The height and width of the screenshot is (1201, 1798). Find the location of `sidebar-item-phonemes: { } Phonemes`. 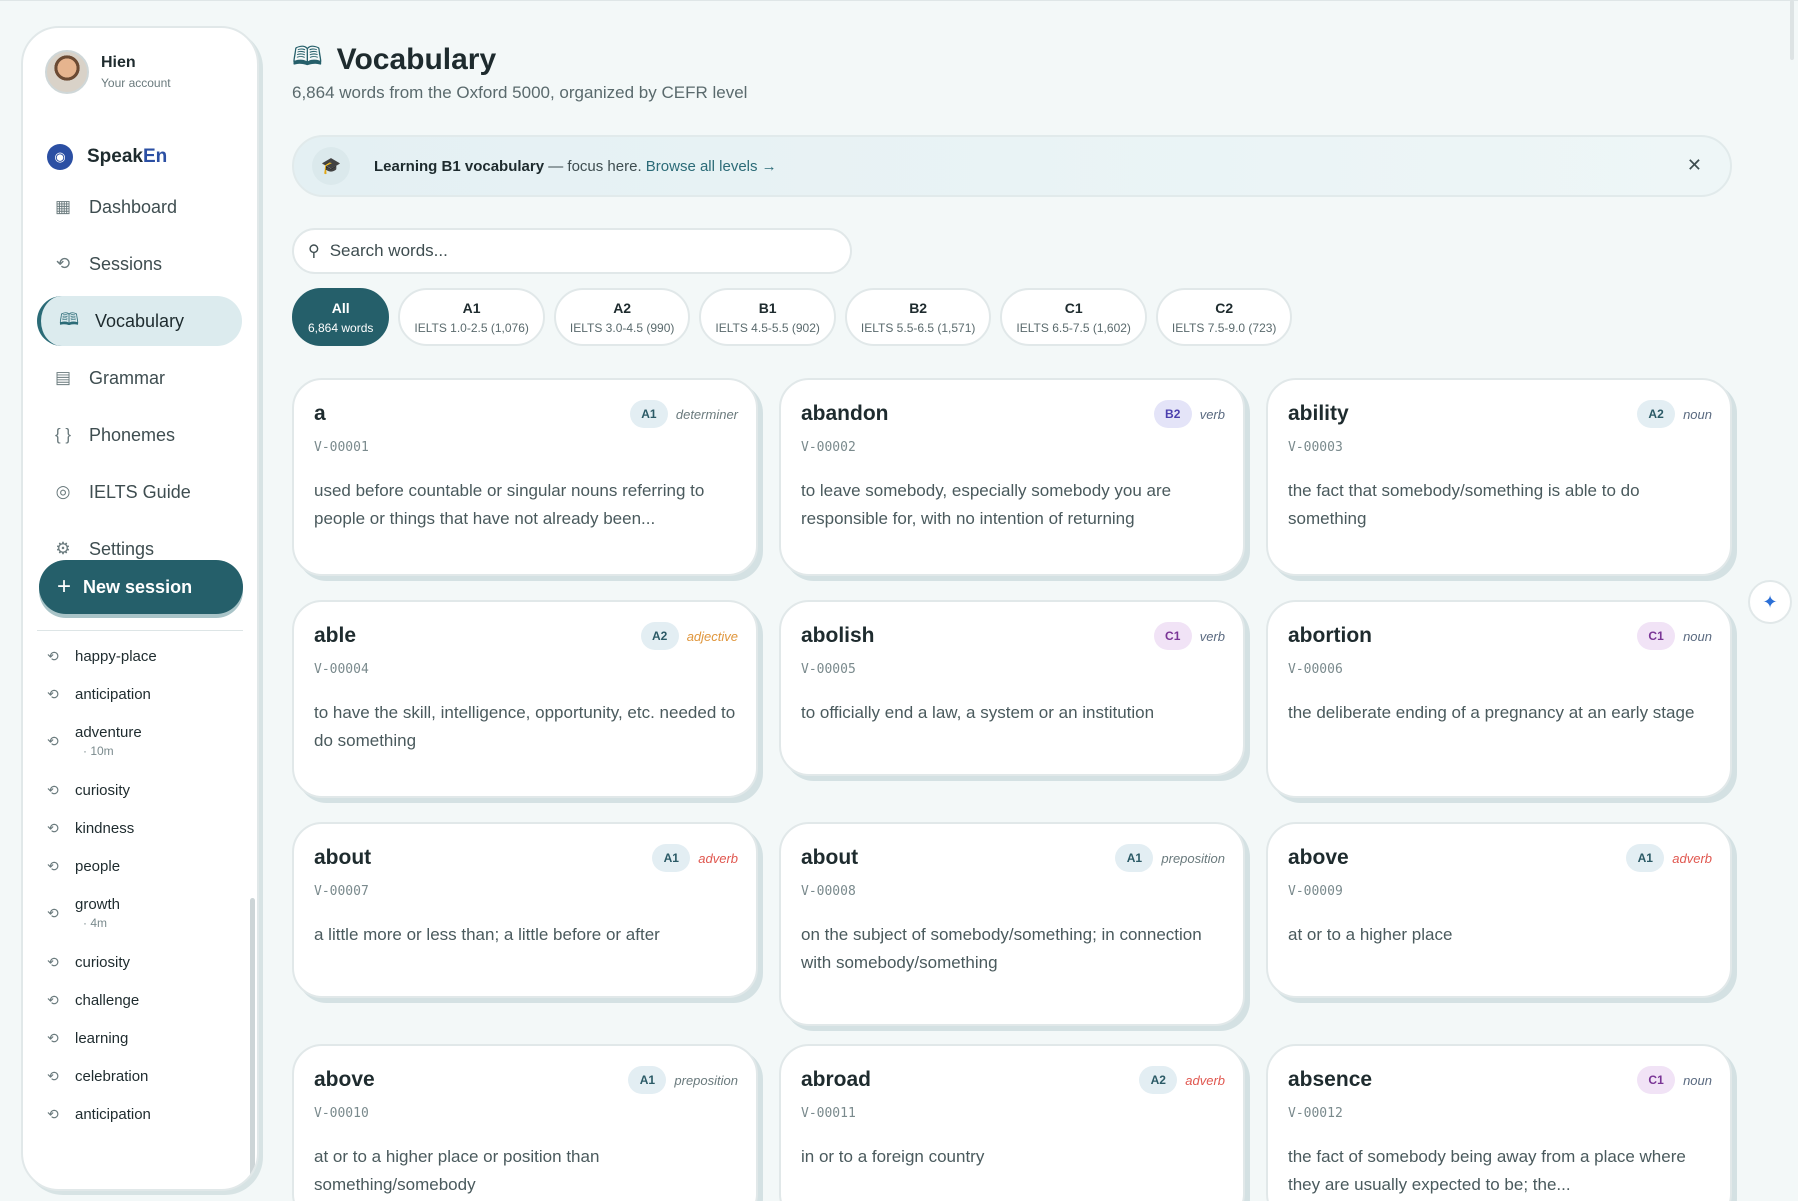

sidebar-item-phonemes: { } Phonemes is located at coordinates (139, 435).